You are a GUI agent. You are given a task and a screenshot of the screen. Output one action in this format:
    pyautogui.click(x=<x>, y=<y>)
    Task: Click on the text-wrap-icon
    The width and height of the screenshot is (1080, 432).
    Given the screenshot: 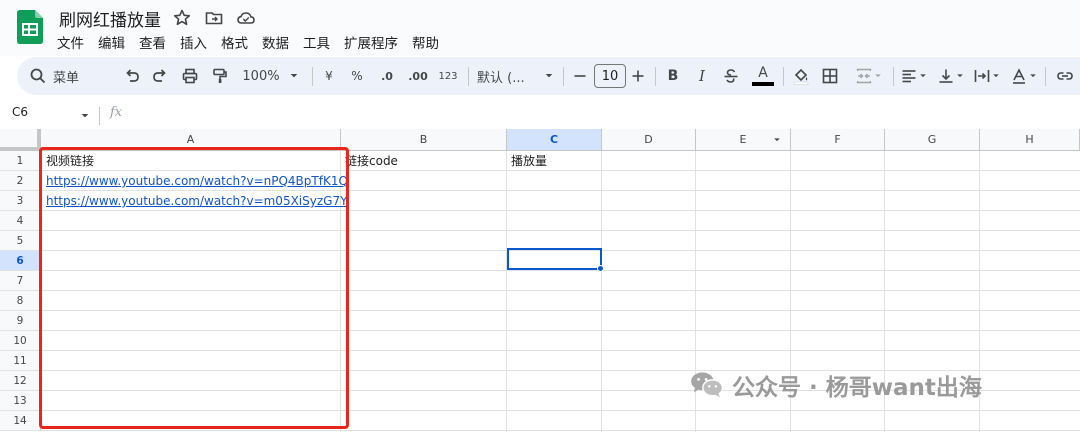 What is the action you would take?
    pyautogui.click(x=982, y=76)
    